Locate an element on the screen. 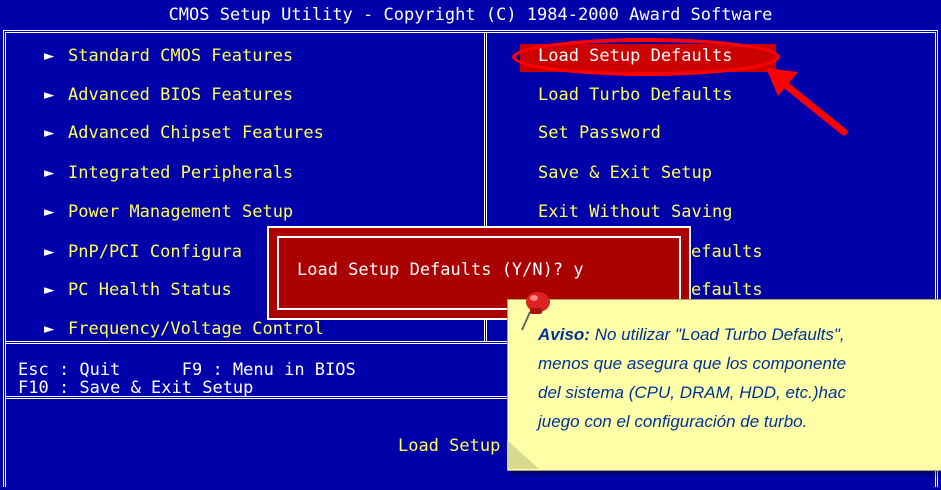 This screenshot has width=941, height=490. menu-item-pc-health: ► PC Health Status is located at coordinates (138, 290).